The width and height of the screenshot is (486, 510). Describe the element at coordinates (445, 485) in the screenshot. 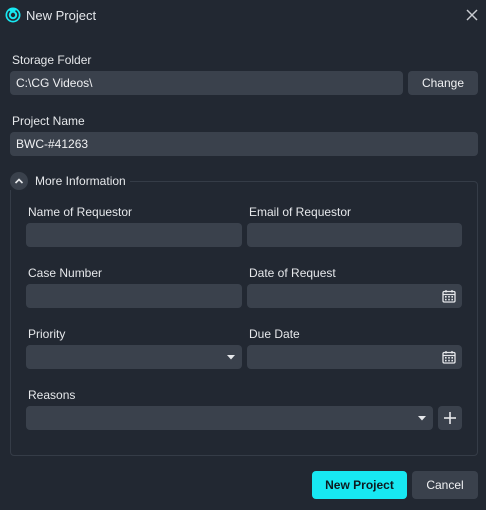

I see `cancel-button: Cancel` at that location.